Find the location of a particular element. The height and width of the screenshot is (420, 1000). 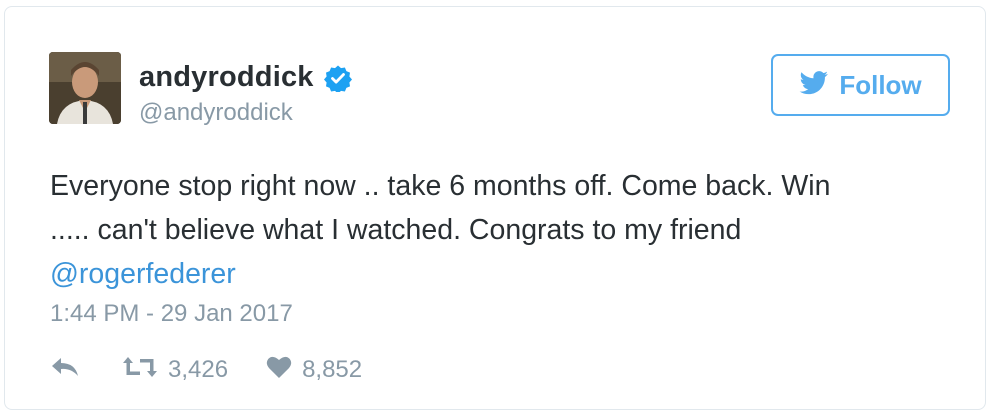

avatar-image is located at coordinates (85, 88).